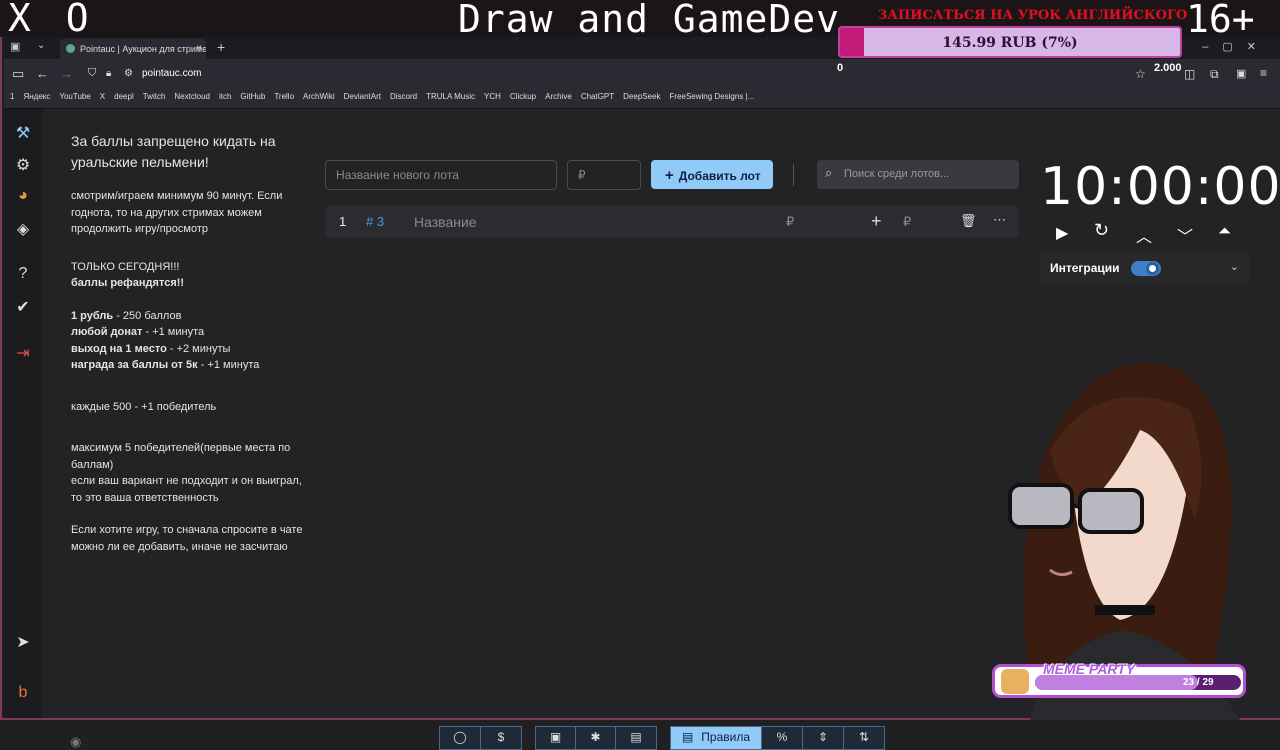 The width and height of the screenshot is (1280, 750). Describe the element at coordinates (636, 738) in the screenshot. I see `clear-all-icon: ▤` at that location.